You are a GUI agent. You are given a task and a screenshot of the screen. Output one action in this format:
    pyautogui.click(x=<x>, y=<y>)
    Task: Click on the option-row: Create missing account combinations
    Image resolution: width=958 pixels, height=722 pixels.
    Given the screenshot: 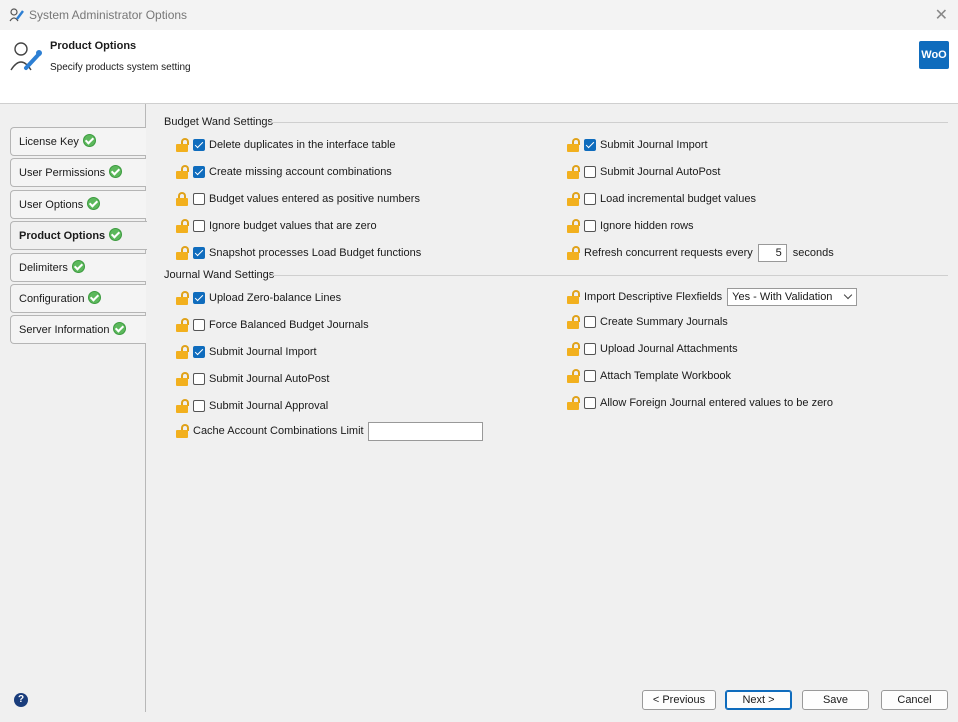 What is the action you would take?
    pyautogui.click(x=284, y=172)
    